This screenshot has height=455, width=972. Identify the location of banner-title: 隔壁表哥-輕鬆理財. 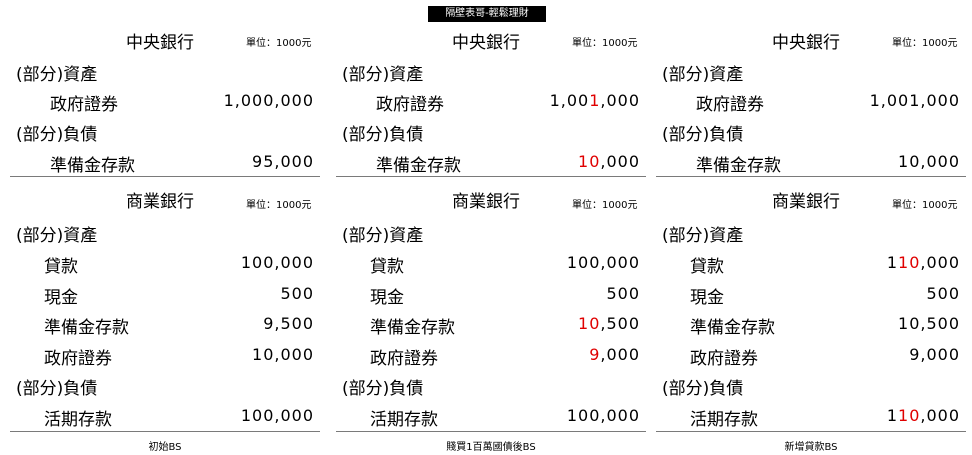
(487, 14).